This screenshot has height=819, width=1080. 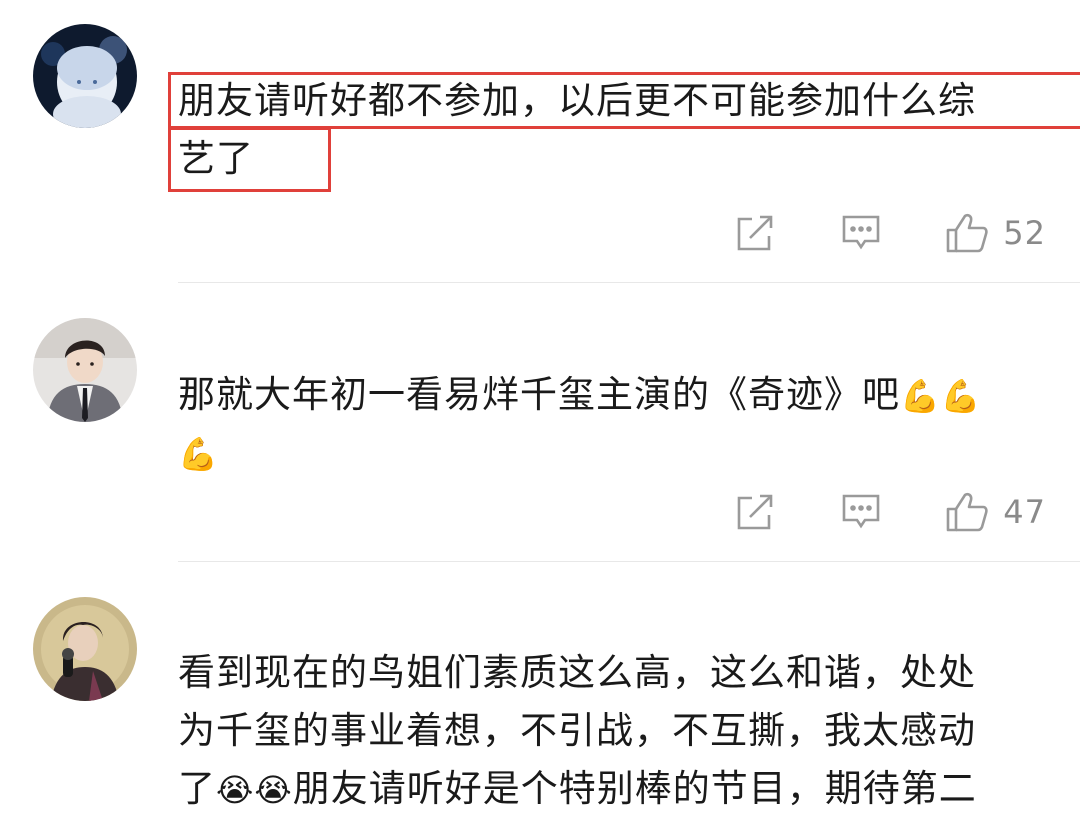 What do you see at coordinates (634, 788) in the screenshot?
I see `comment-line: 朋友请听好是个特别棒的节目，期待第二` at bounding box center [634, 788].